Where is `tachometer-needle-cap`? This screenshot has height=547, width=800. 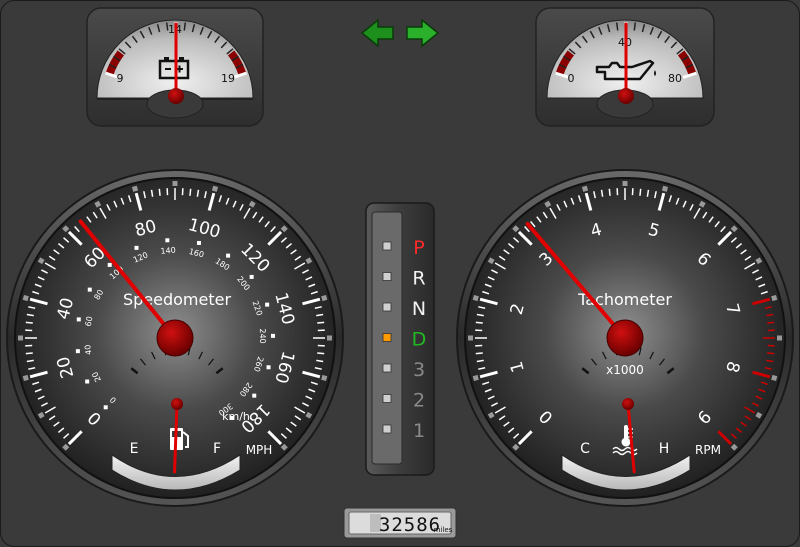
tachometer-needle-cap is located at coordinates (625, 338).